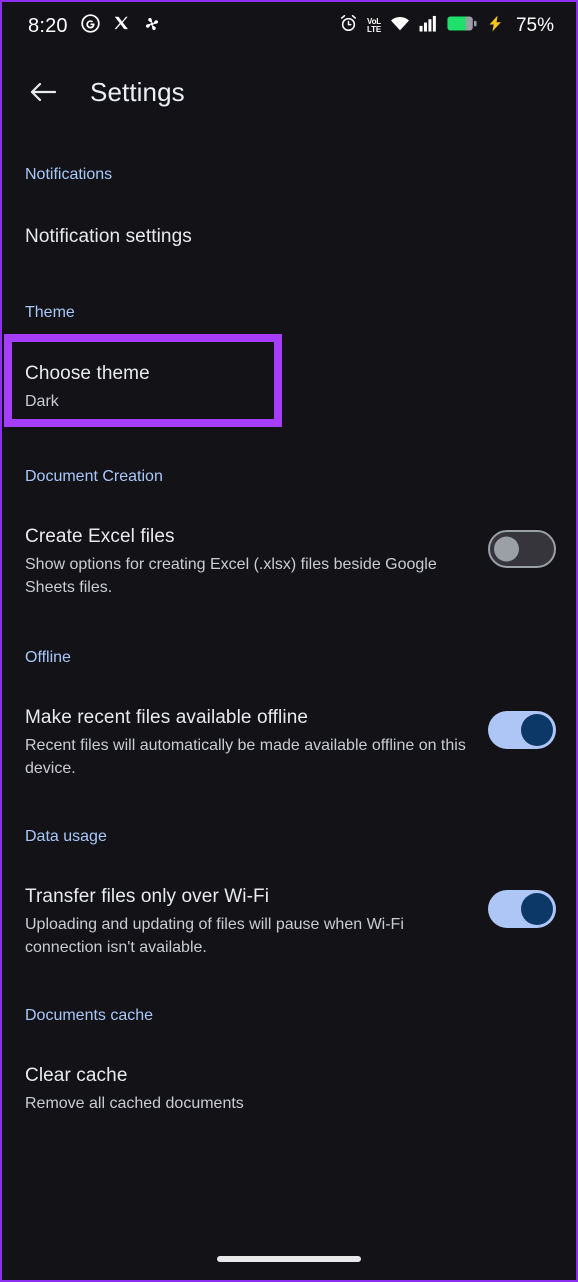 This screenshot has width=578, height=1282. I want to click on setting-text: Clear cache Remove all cached documents, so click(290, 1089).